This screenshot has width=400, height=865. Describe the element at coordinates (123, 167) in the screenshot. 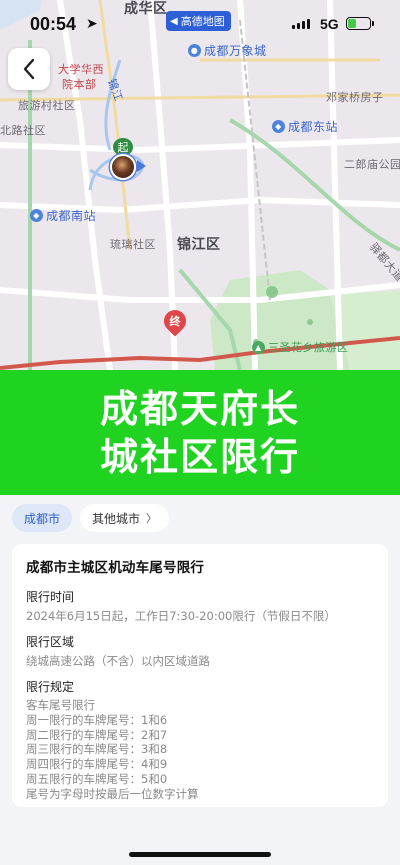

I see `user-location-avatar` at that location.